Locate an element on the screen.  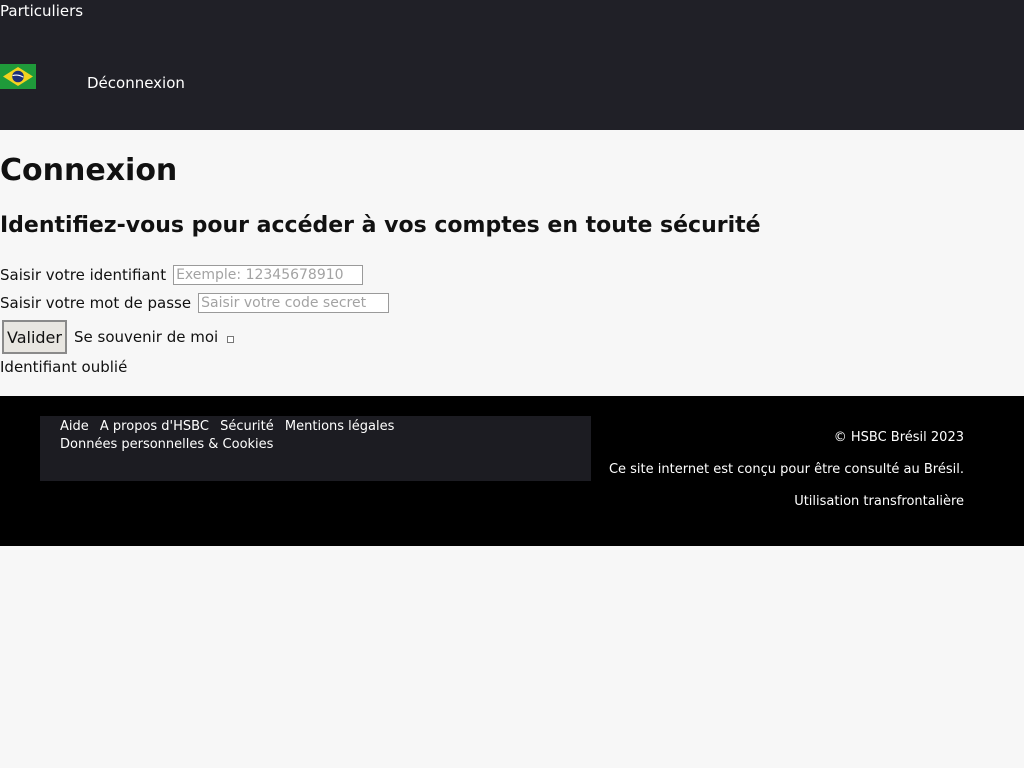
flag-brazil-icon is located at coordinates (18, 76).